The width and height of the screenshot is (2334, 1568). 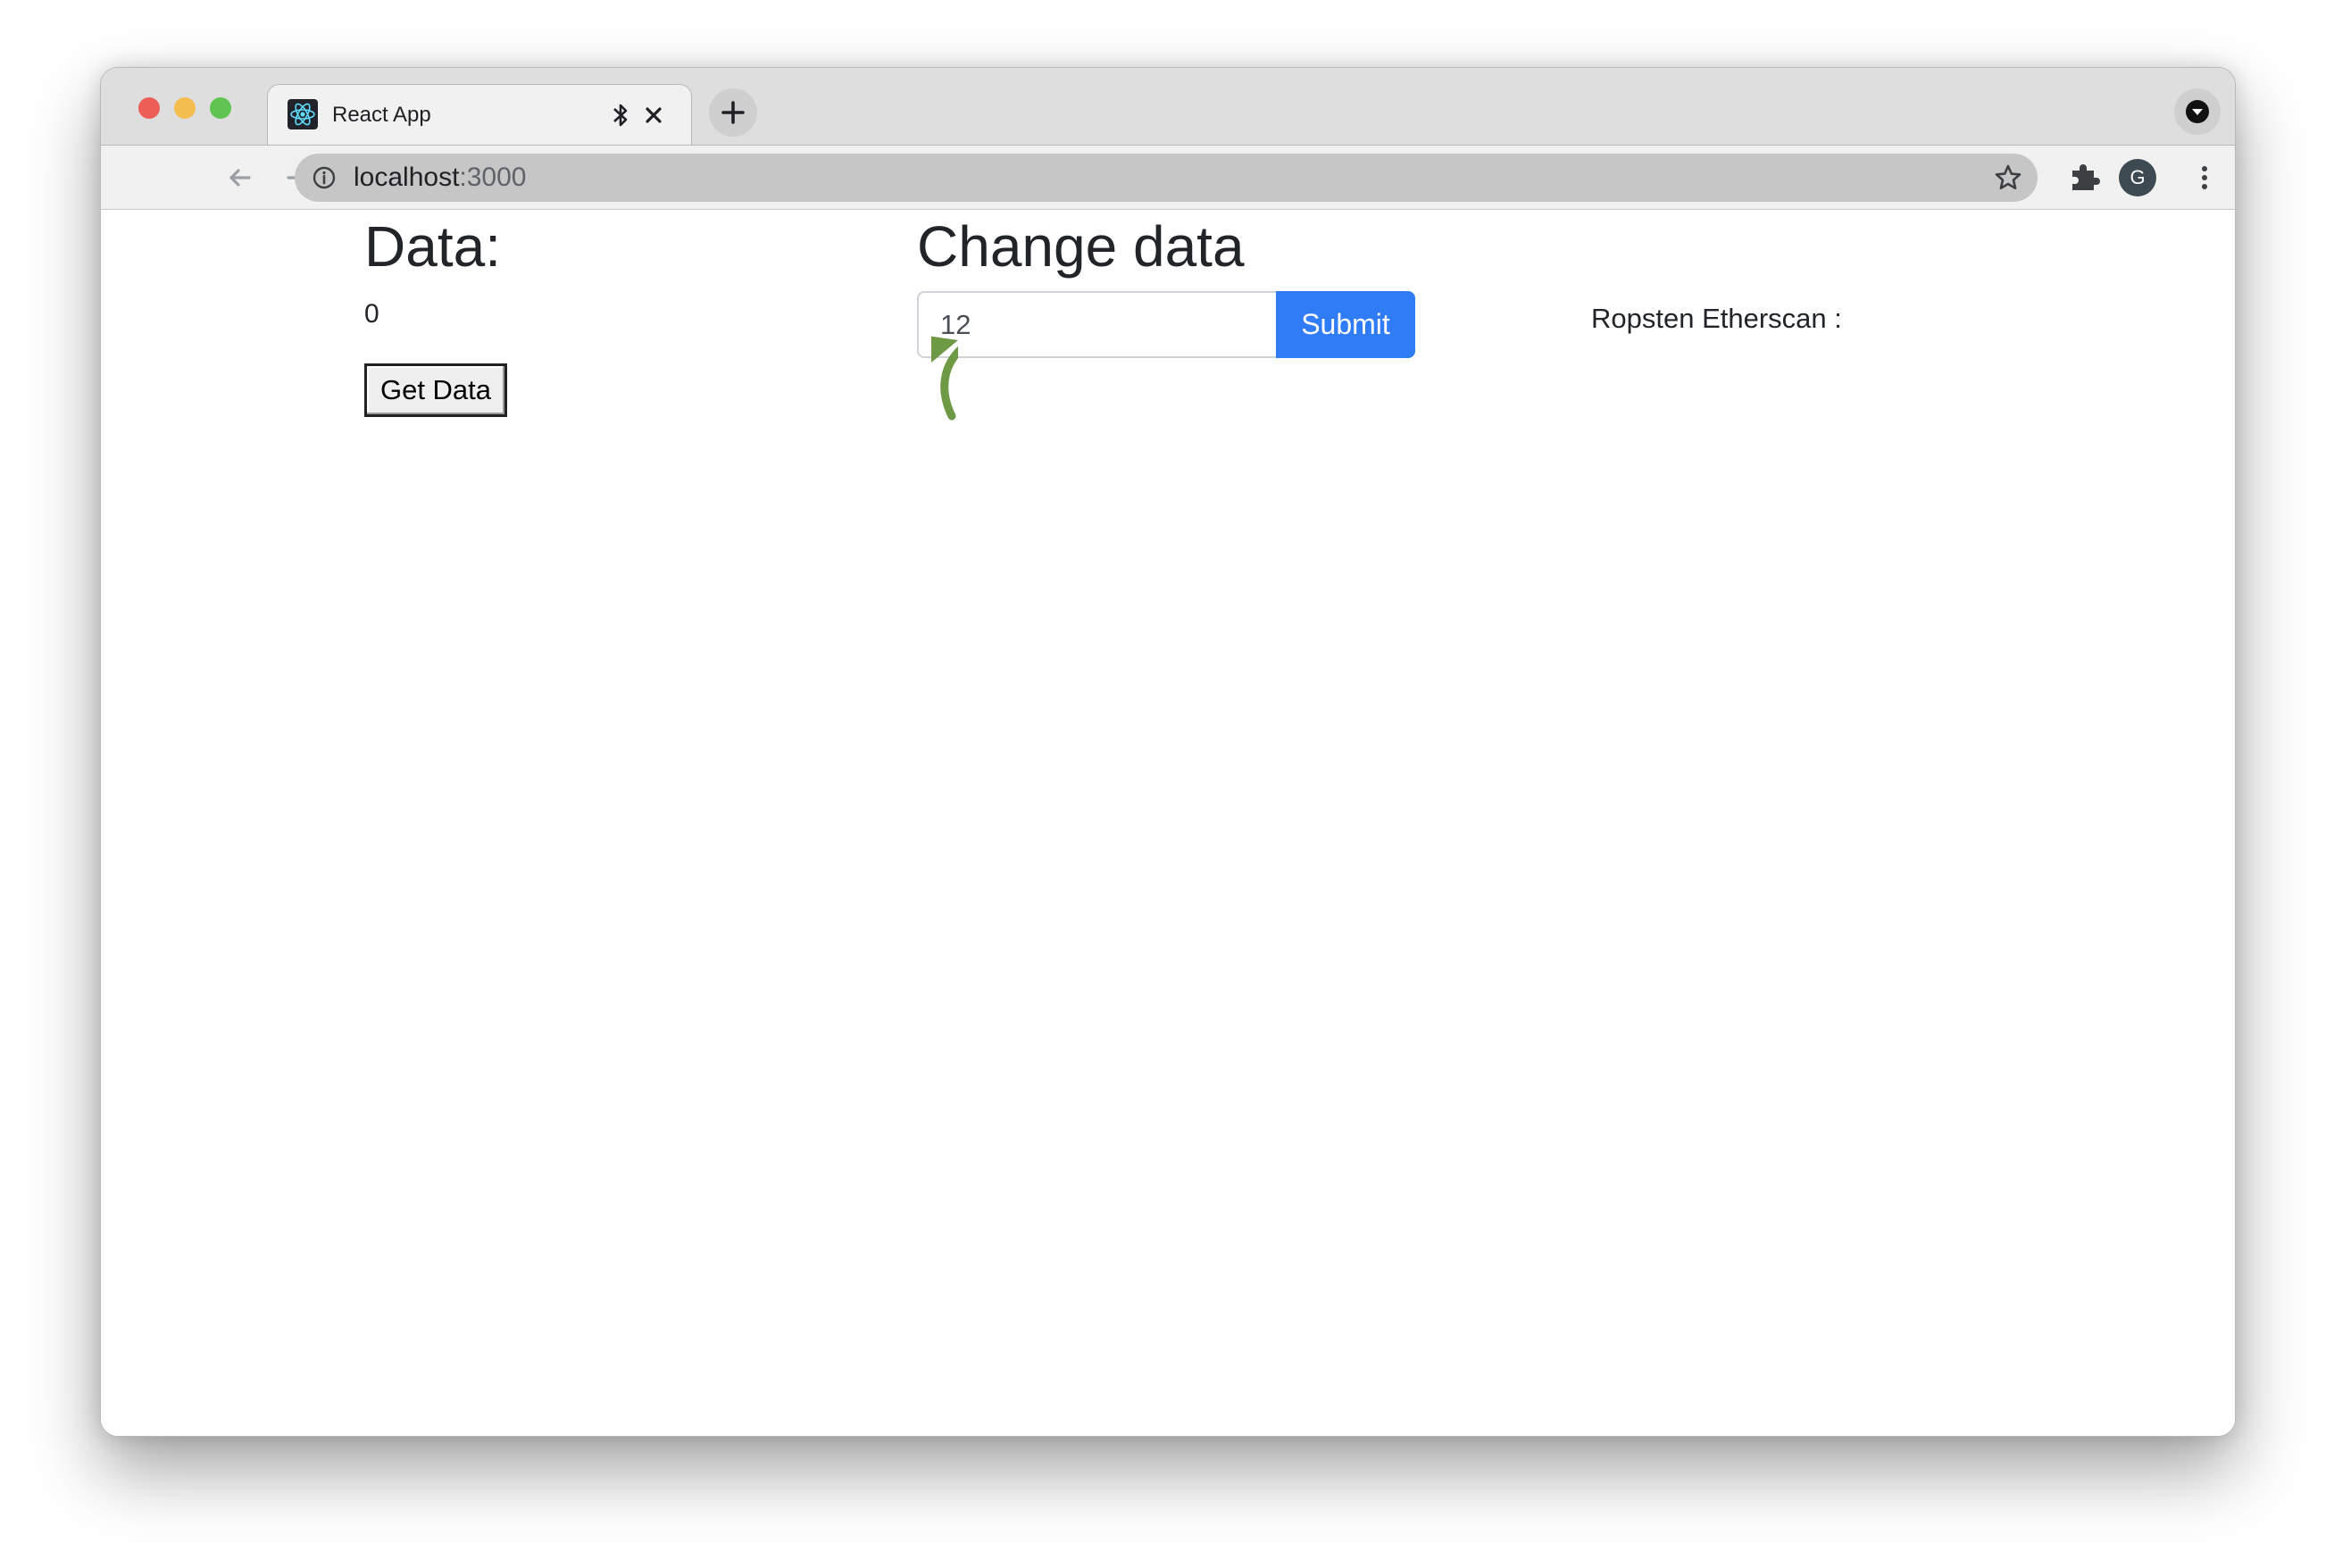 I want to click on tab-search-button, so click(x=2197, y=111).